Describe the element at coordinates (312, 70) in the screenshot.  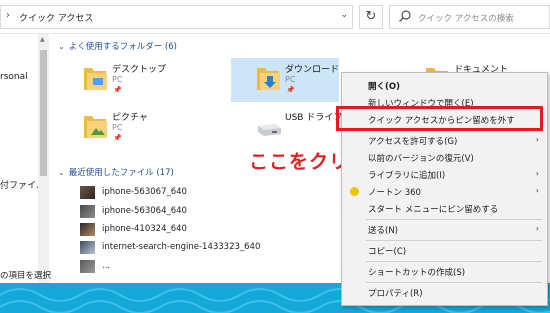
I see `folder-name: ダウンロード` at that location.